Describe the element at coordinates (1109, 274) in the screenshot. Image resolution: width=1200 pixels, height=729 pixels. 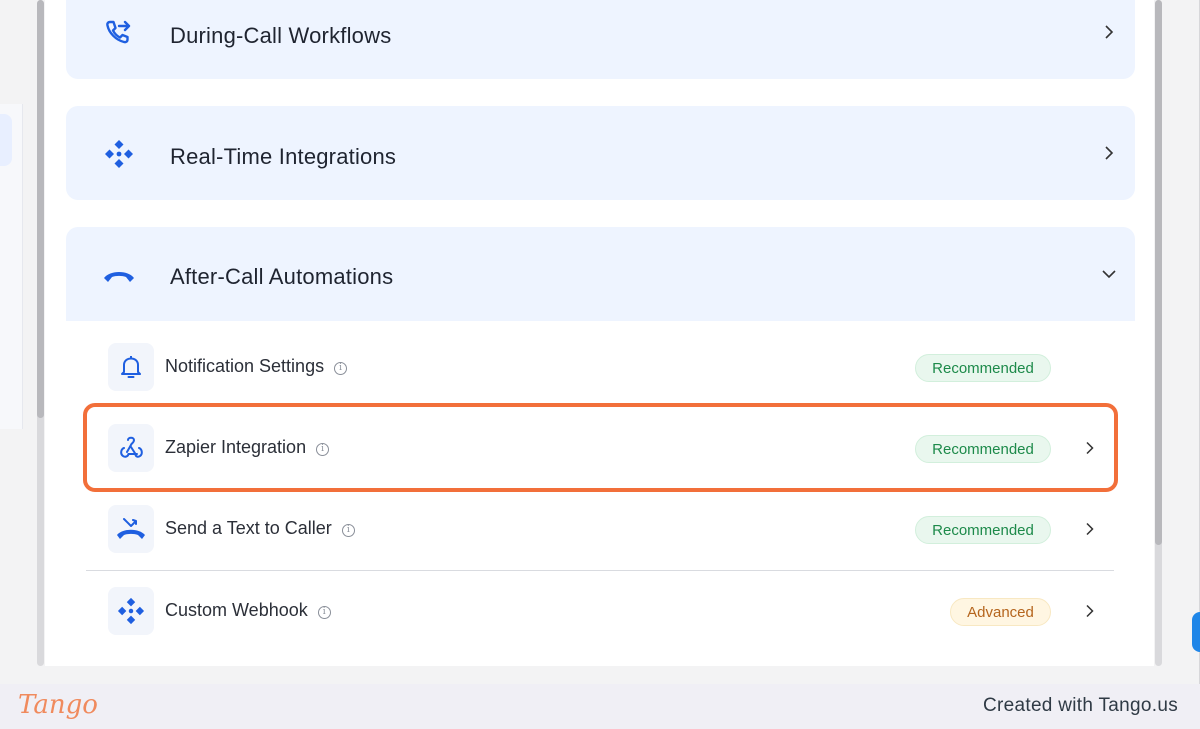
I see `chevron-down-icon` at that location.